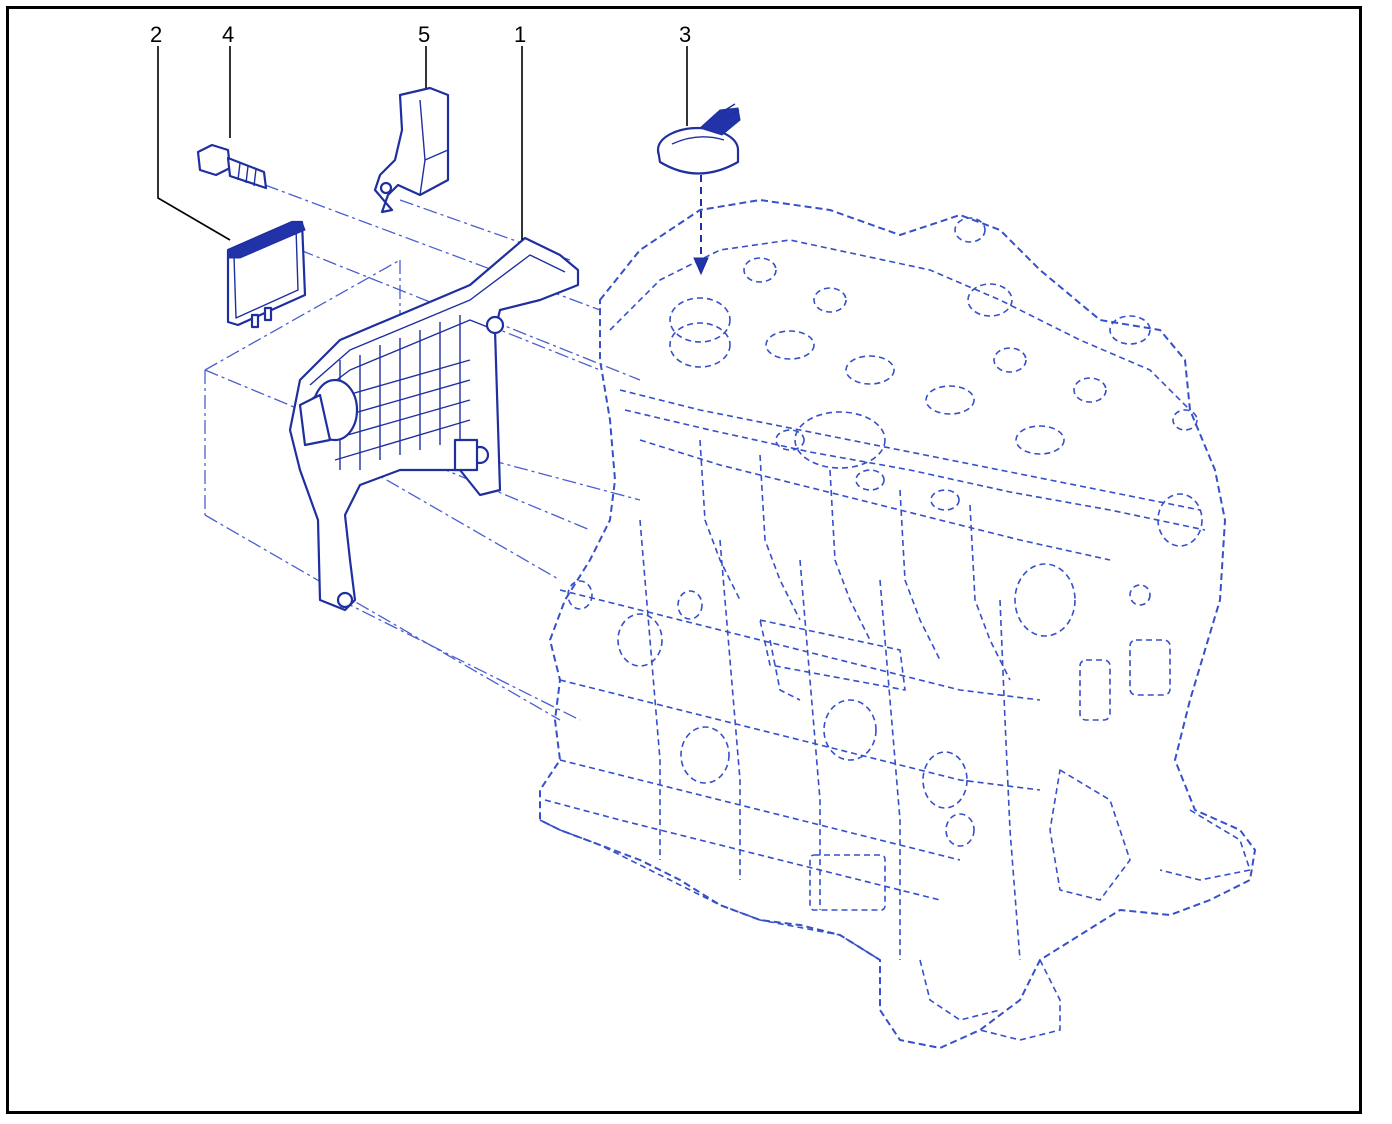 The image size is (1392, 1124). What do you see at coordinates (411, 150) in the screenshot?
I see `part-5-bracket` at bounding box center [411, 150].